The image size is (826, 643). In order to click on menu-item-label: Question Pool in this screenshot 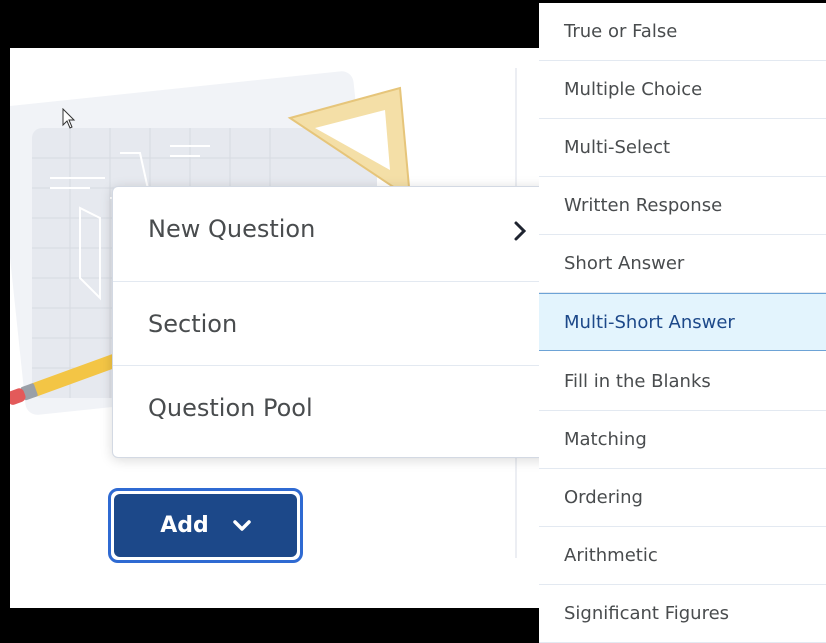, I will do `click(230, 408)`.